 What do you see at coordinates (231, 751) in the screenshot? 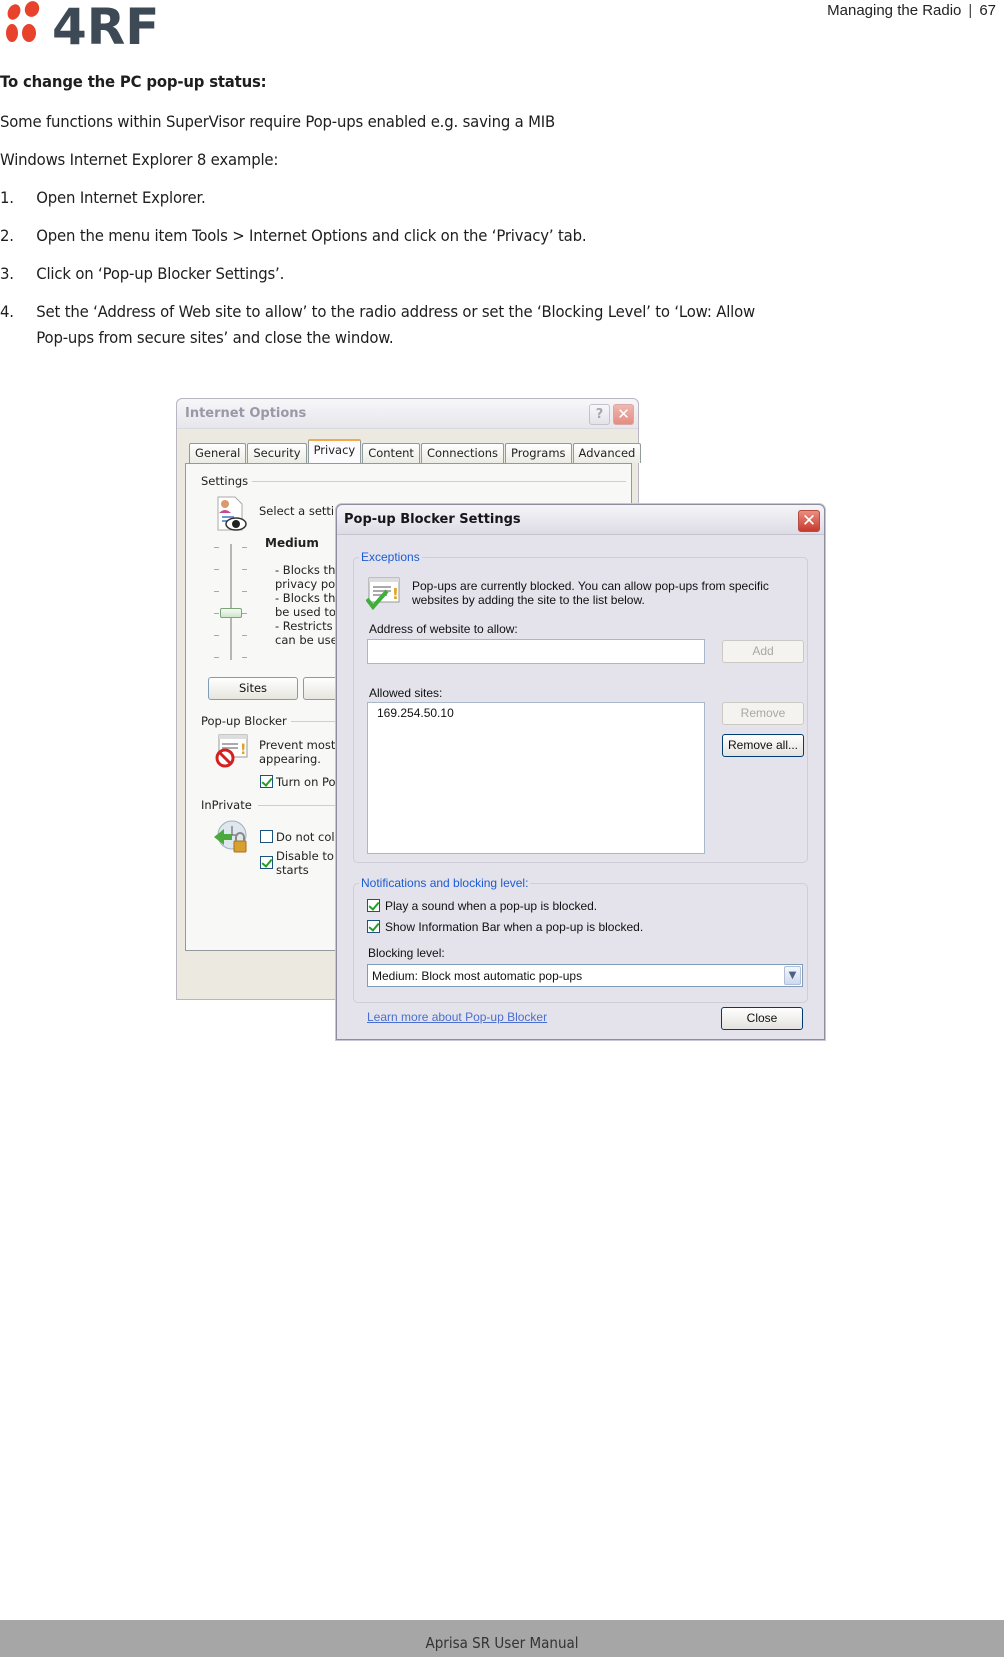
I see `popup-blocked-icon: !` at bounding box center [231, 751].